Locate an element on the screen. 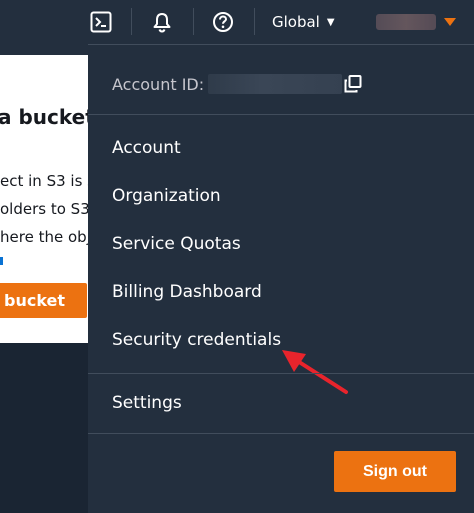  account-id-value-redacted is located at coordinates (275, 84).